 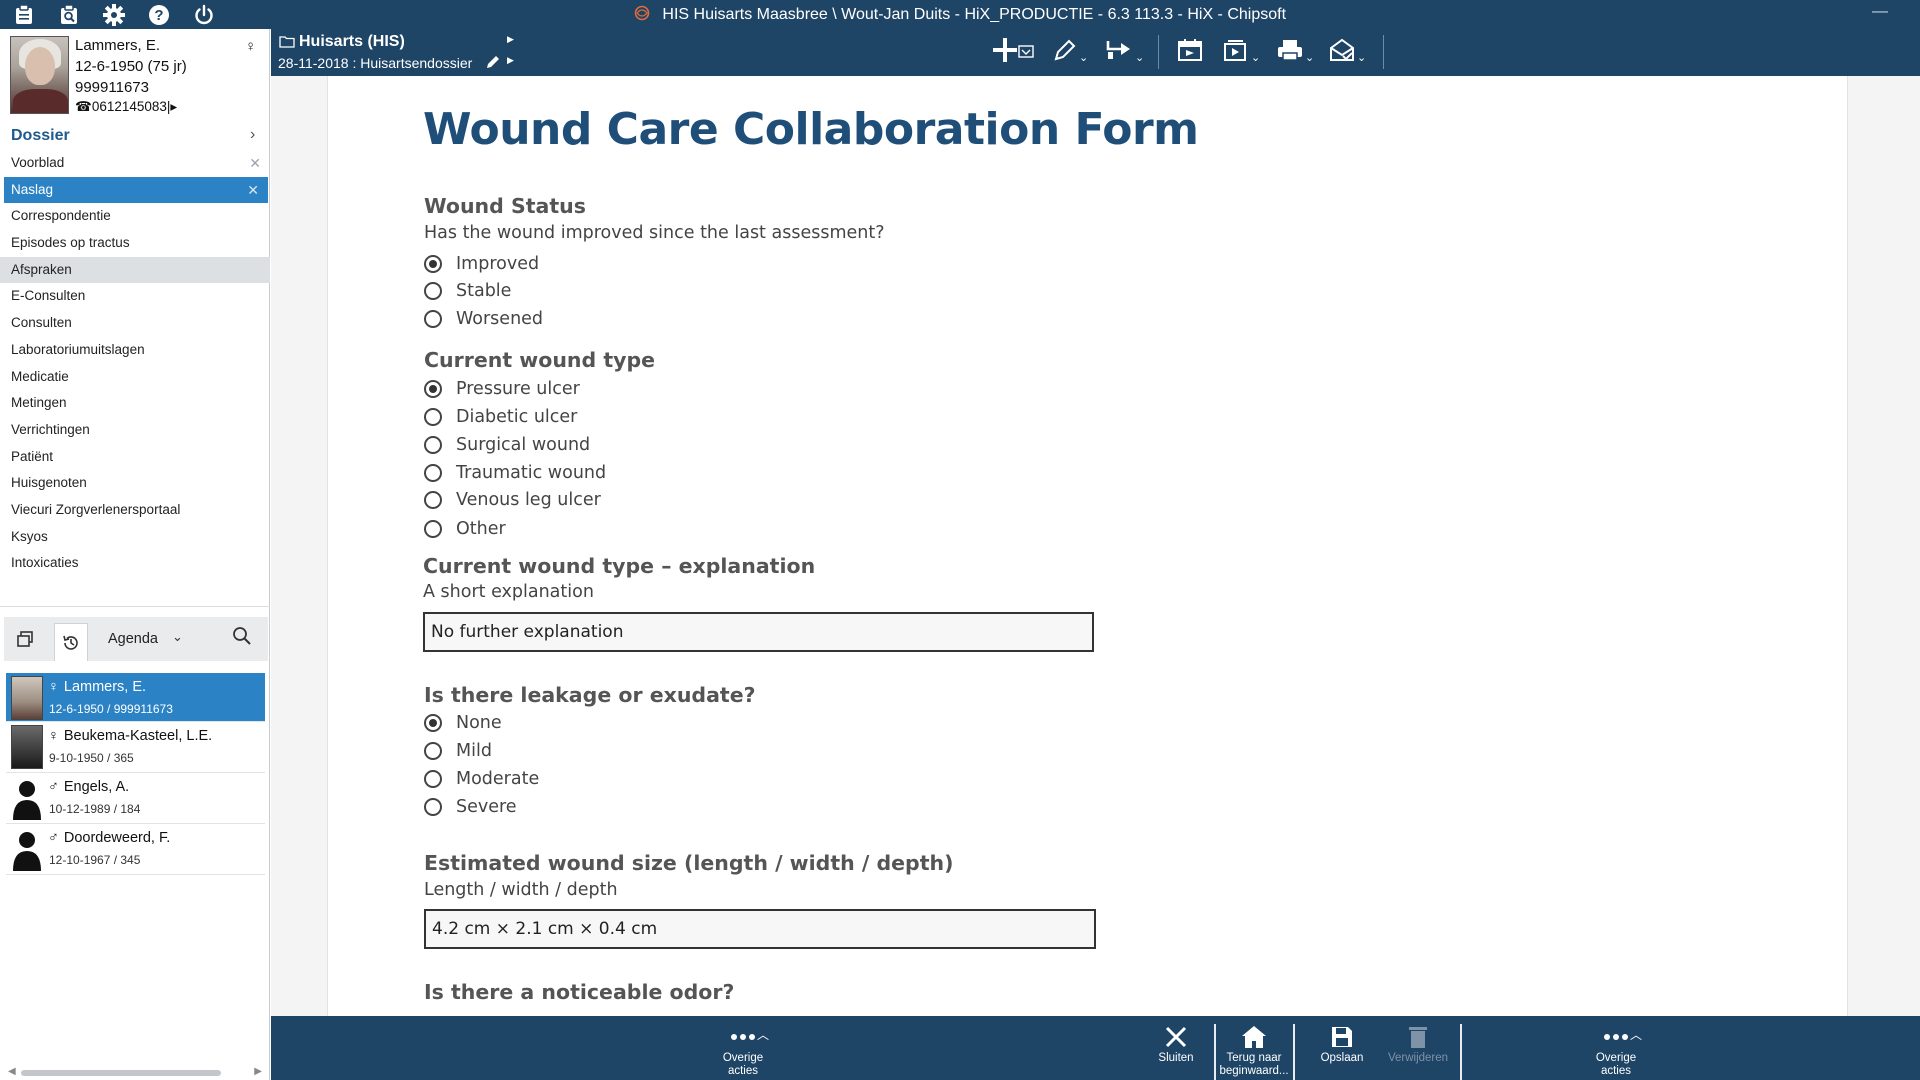 I want to click on patient-list-item: ♀ Lammers, E. 12-6-1950 / 999911673, so click(x=135, y=697).